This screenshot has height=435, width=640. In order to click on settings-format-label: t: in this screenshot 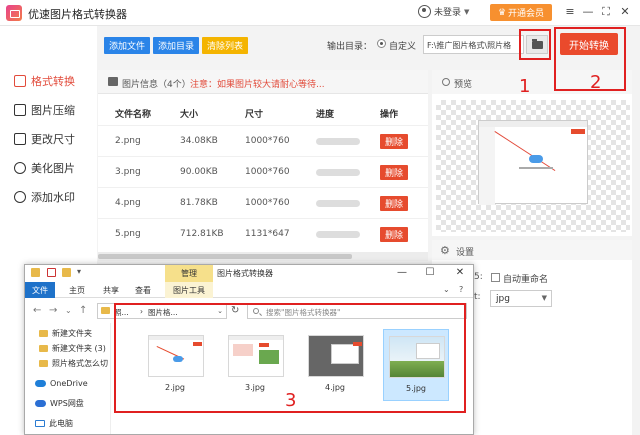, I will do `click(477, 297)`.